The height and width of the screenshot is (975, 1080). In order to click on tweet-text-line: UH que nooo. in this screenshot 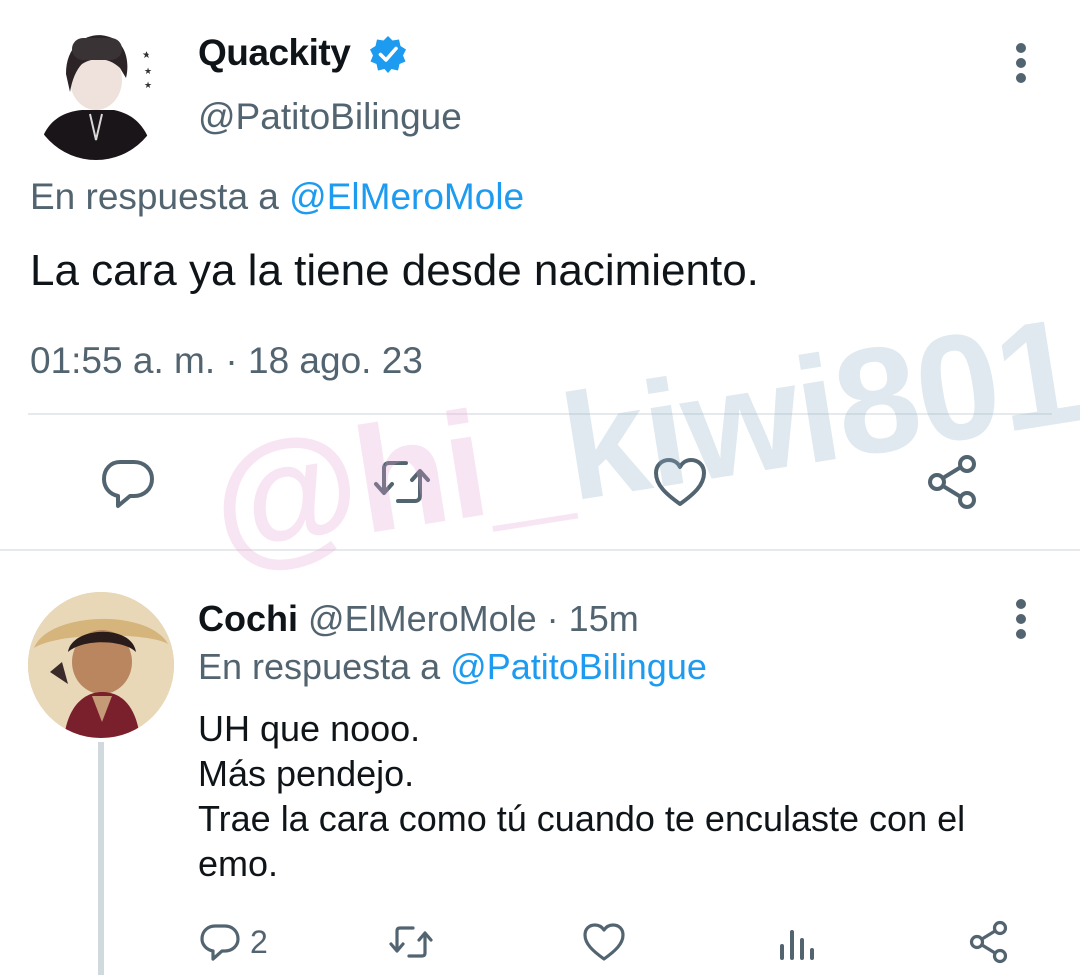, I will do `click(309, 728)`.